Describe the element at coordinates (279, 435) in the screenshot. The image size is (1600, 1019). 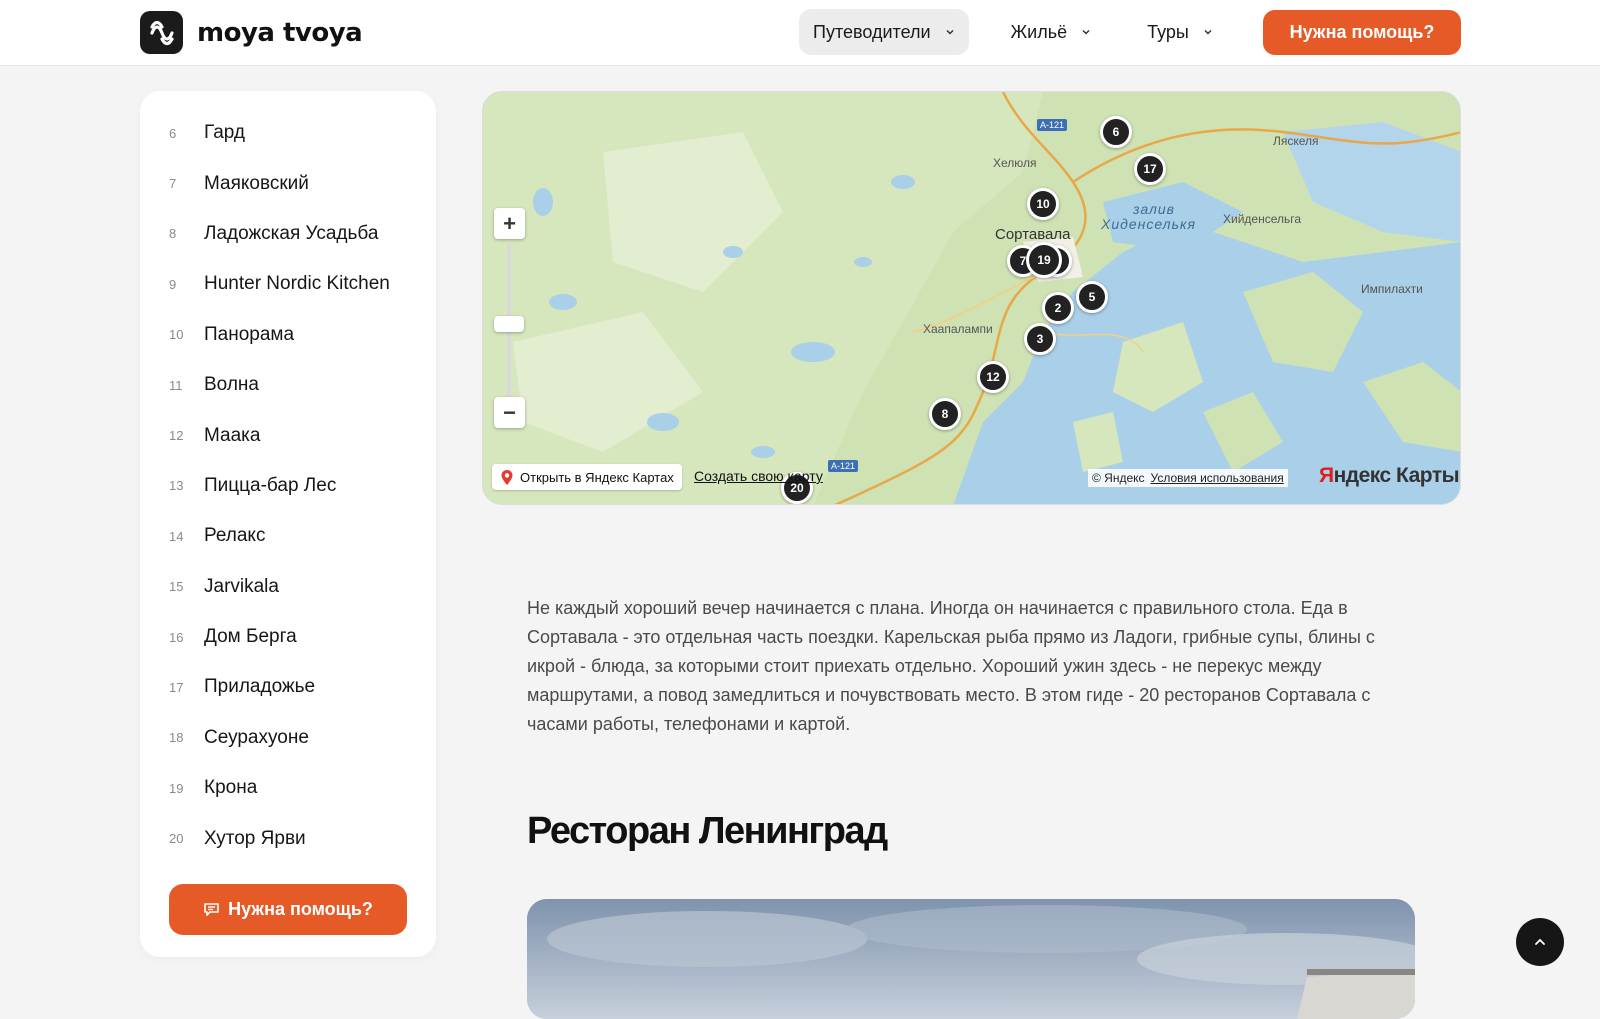
I see `toc-item: 12 Маака` at that location.